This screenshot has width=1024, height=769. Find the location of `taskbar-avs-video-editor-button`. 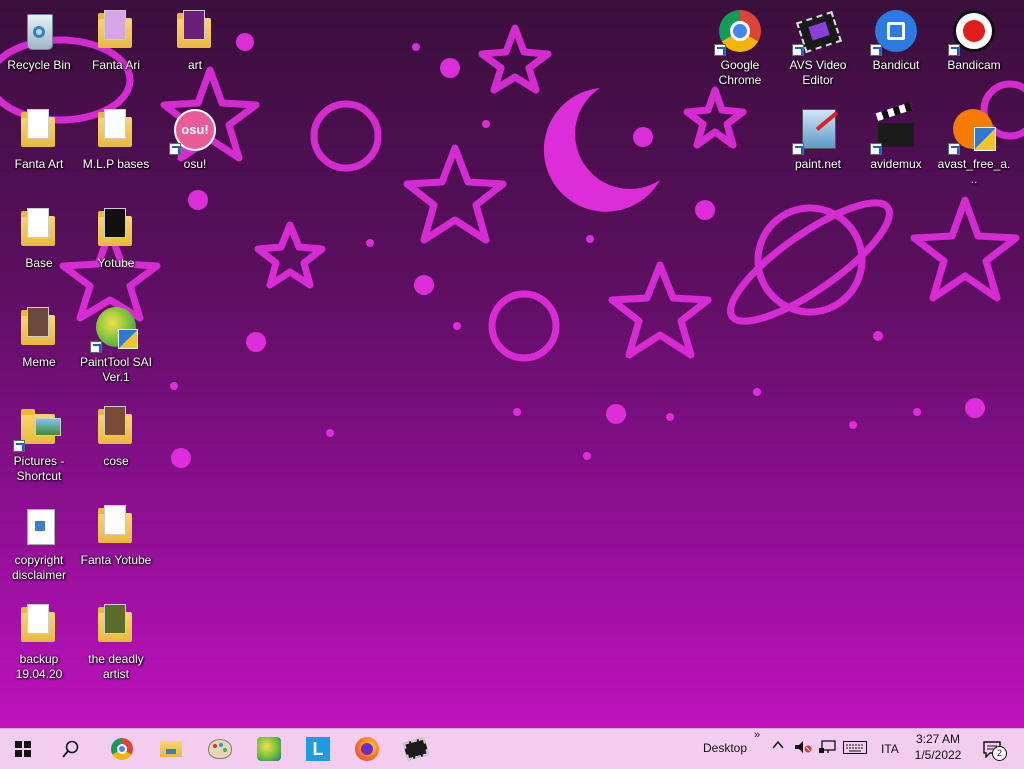

taskbar-avs-video-editor-button is located at coordinates (416, 749).